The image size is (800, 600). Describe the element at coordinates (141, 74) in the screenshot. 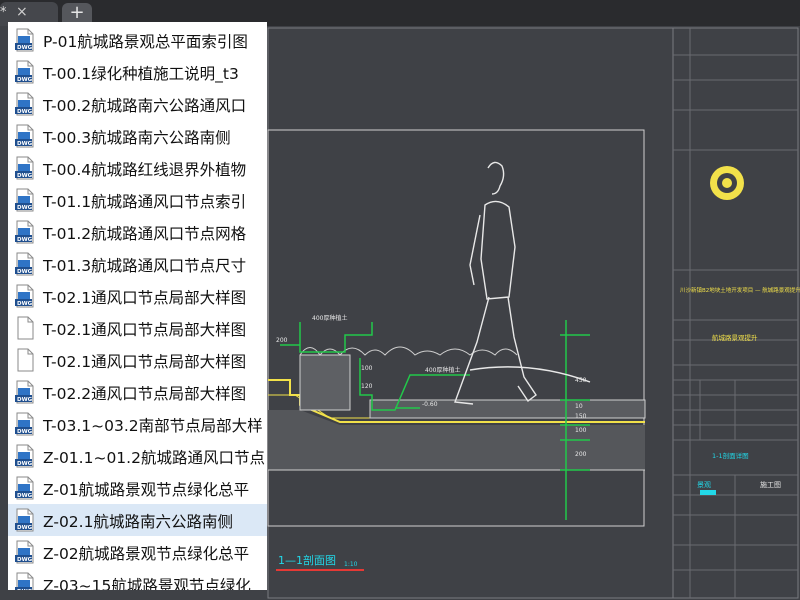

I see `file-name: T-00.1绿化种植施工说明_t3` at that location.